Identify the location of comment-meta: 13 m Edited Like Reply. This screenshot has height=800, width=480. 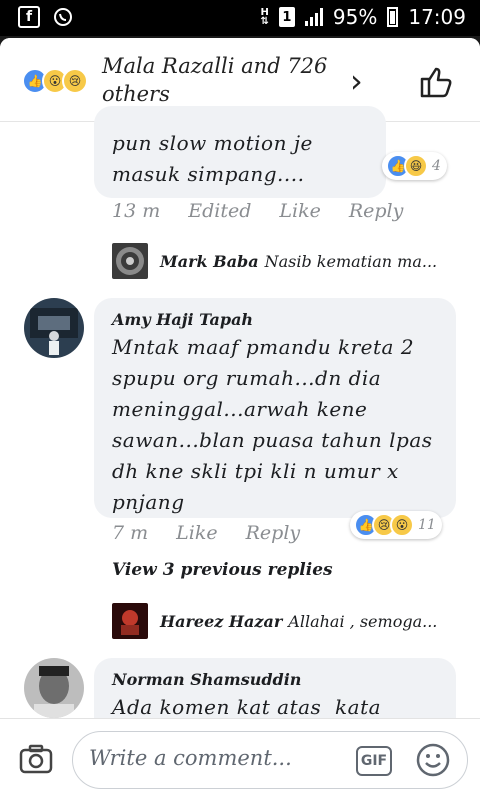
(257, 211).